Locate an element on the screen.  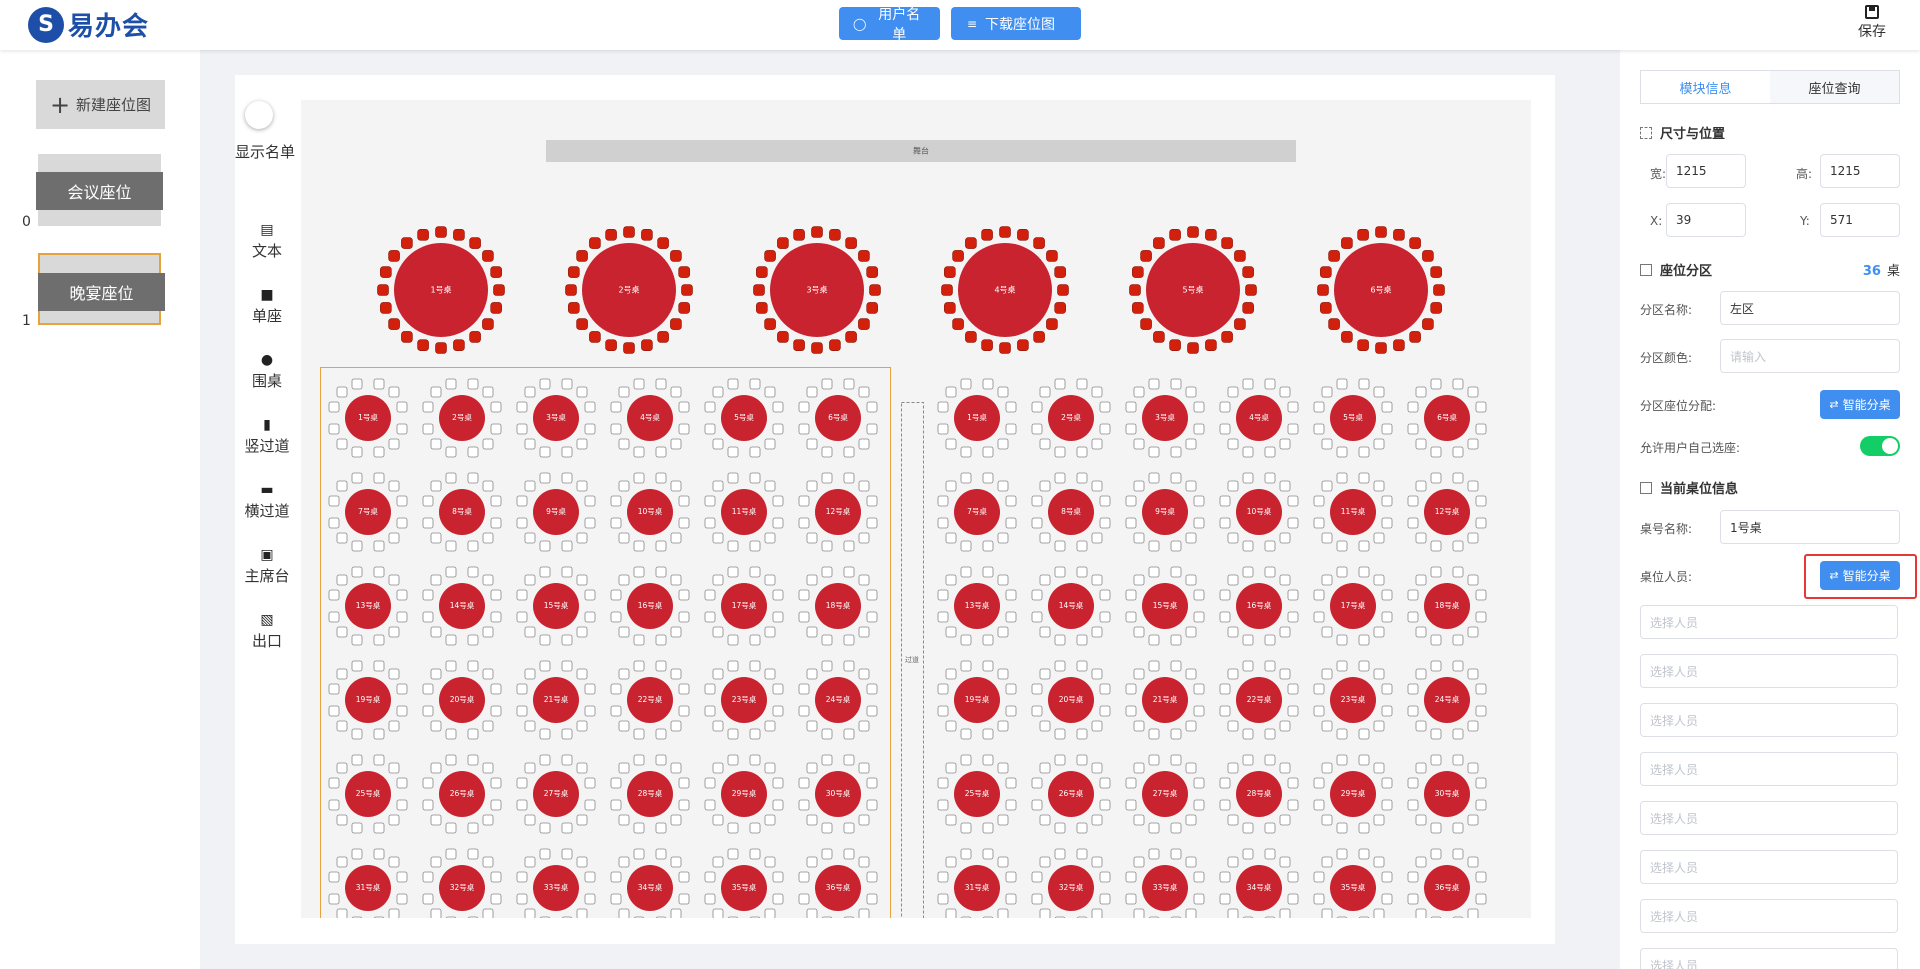
height-input: 1215 is located at coordinates (1860, 171).